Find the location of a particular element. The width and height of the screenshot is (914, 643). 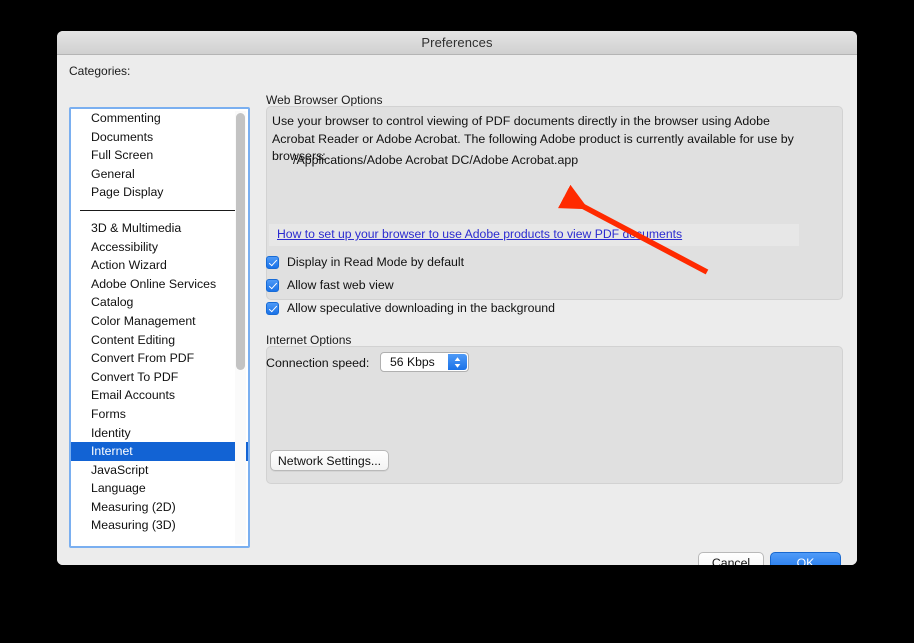

window-titlebar: Preferences is located at coordinates (457, 43).